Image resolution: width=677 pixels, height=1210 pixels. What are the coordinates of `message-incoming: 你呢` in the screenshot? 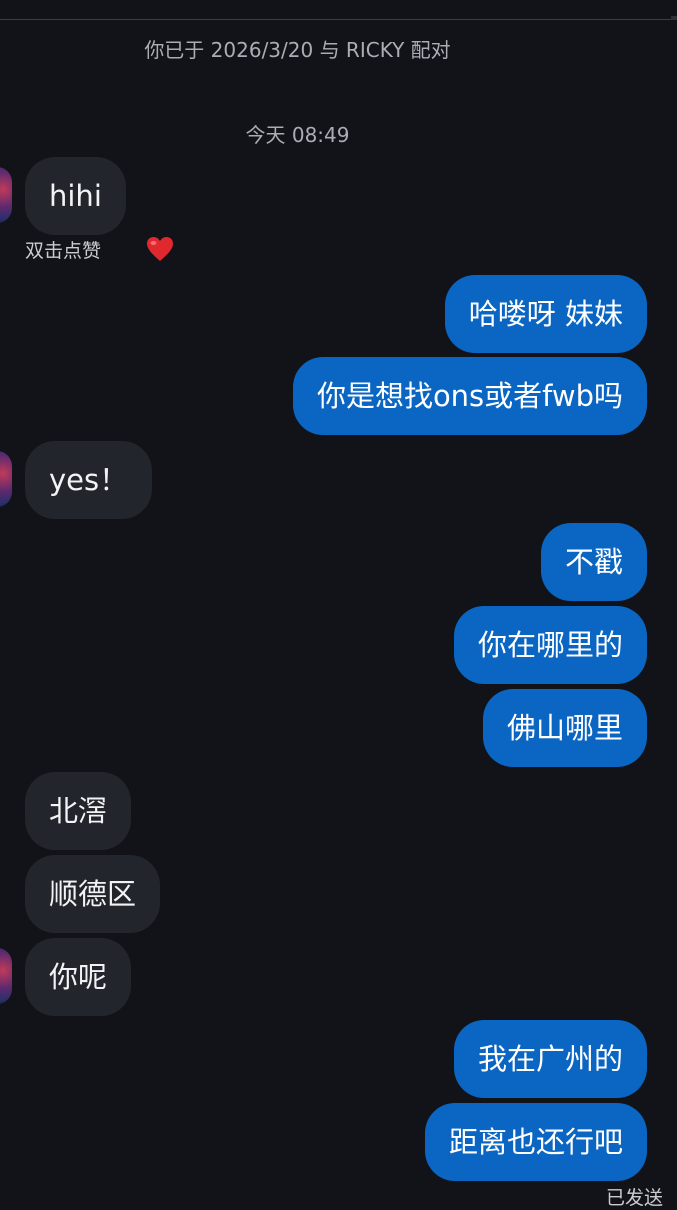 It's located at (78, 977).